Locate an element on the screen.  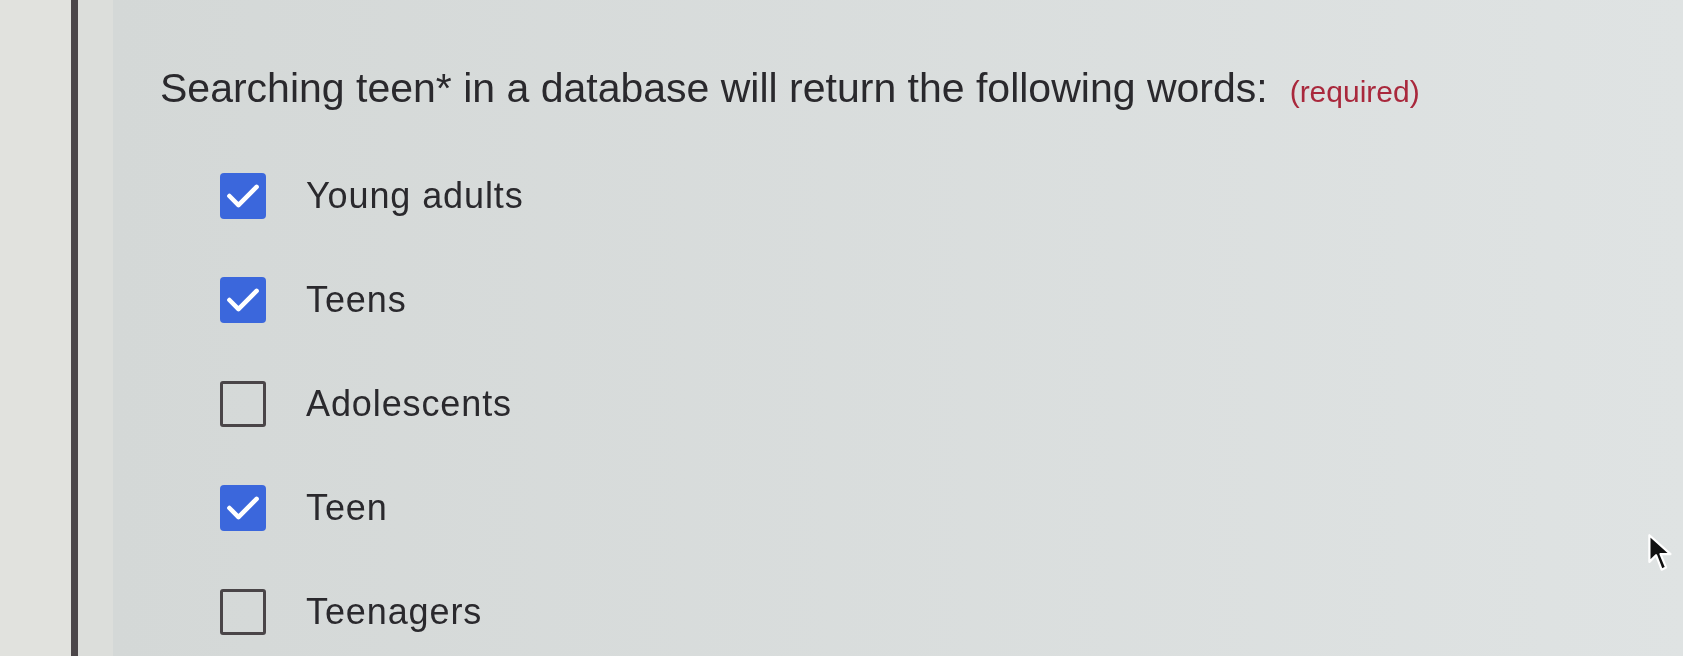
required-label: (required) is located at coordinates (1354, 92).